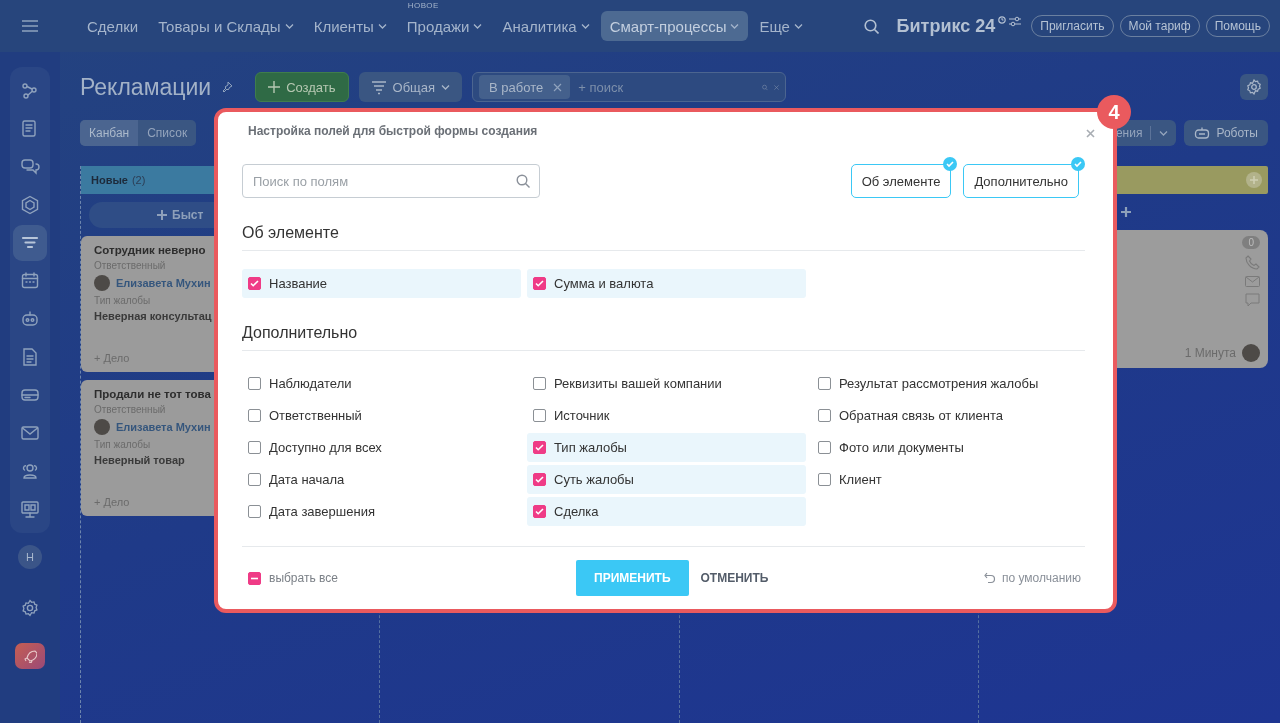 This screenshot has height=723, width=1280. What do you see at coordinates (138, 180) in the screenshot?
I see `column-count: (2)` at bounding box center [138, 180].